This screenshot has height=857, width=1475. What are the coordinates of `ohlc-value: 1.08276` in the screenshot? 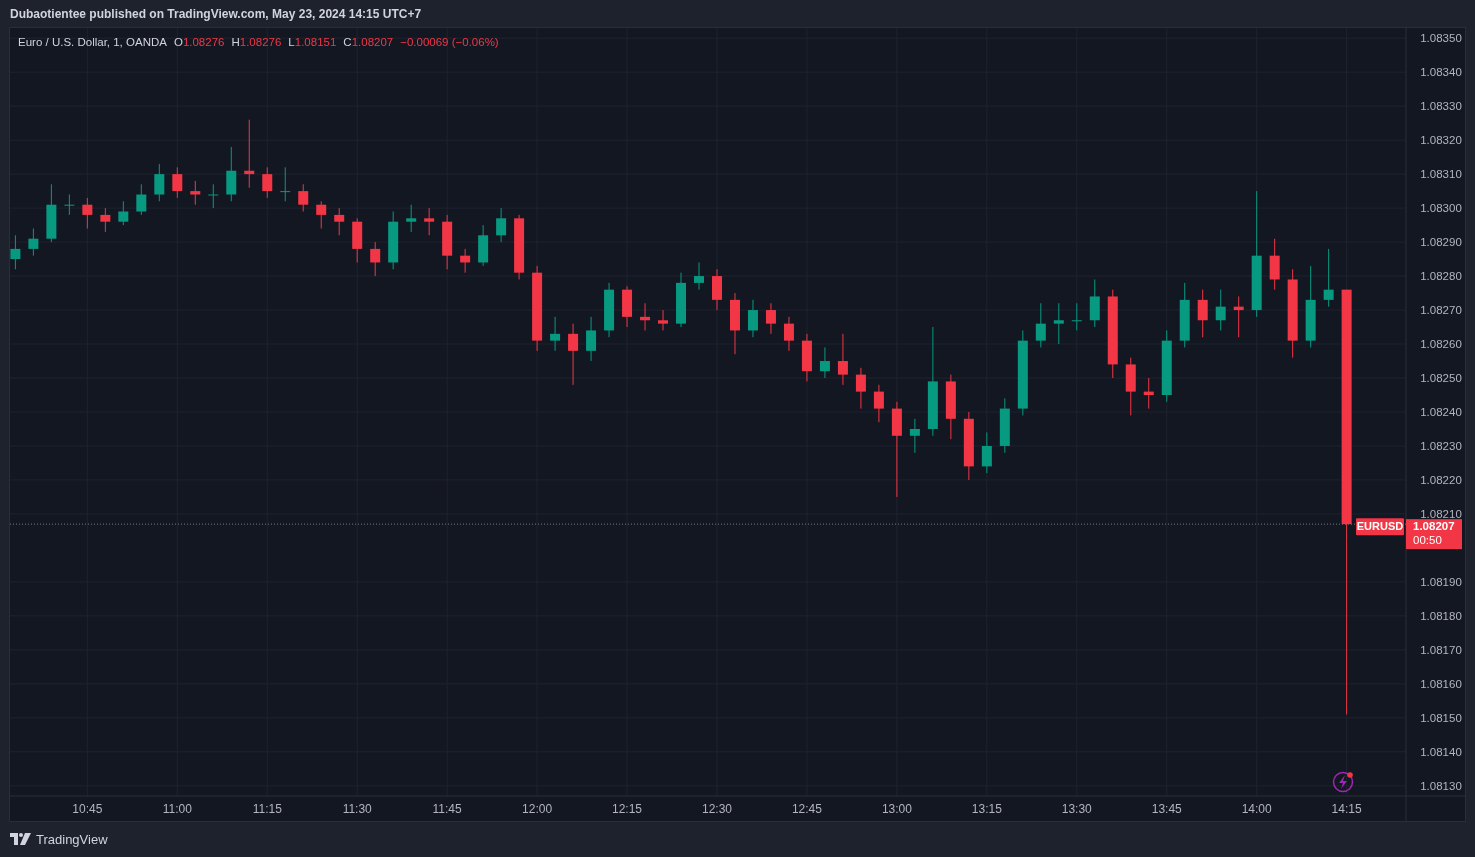 It's located at (203, 42).